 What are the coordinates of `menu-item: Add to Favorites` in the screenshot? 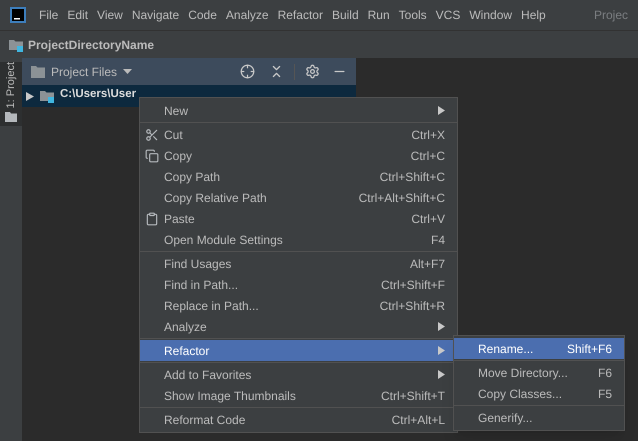 It's located at (298, 374).